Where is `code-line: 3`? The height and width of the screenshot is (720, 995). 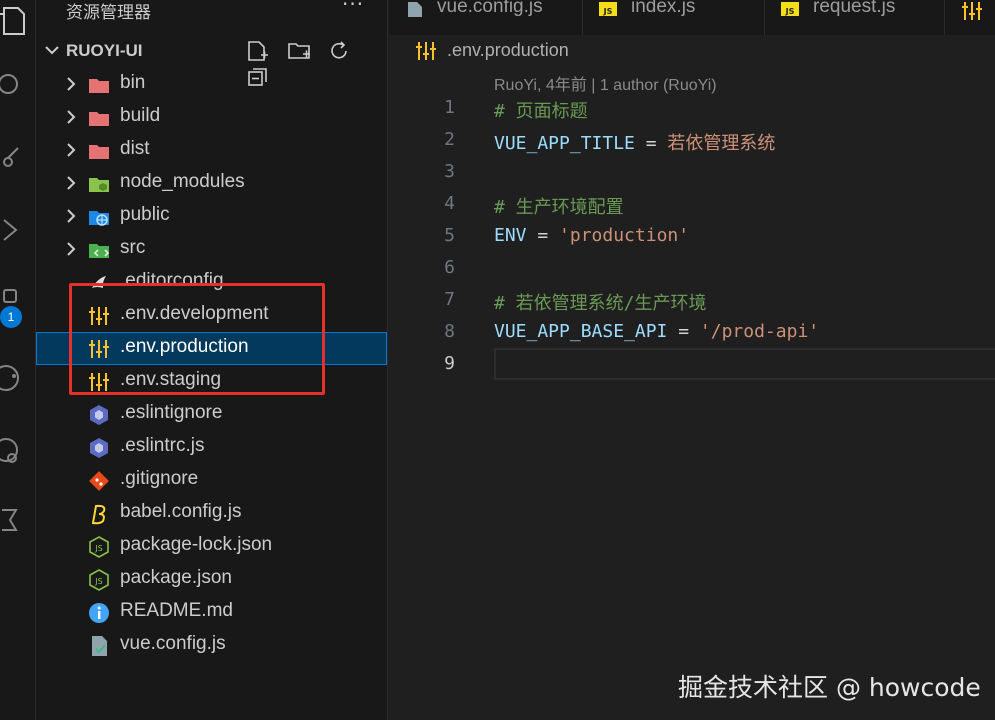
code-line: 3 is located at coordinates (692, 172).